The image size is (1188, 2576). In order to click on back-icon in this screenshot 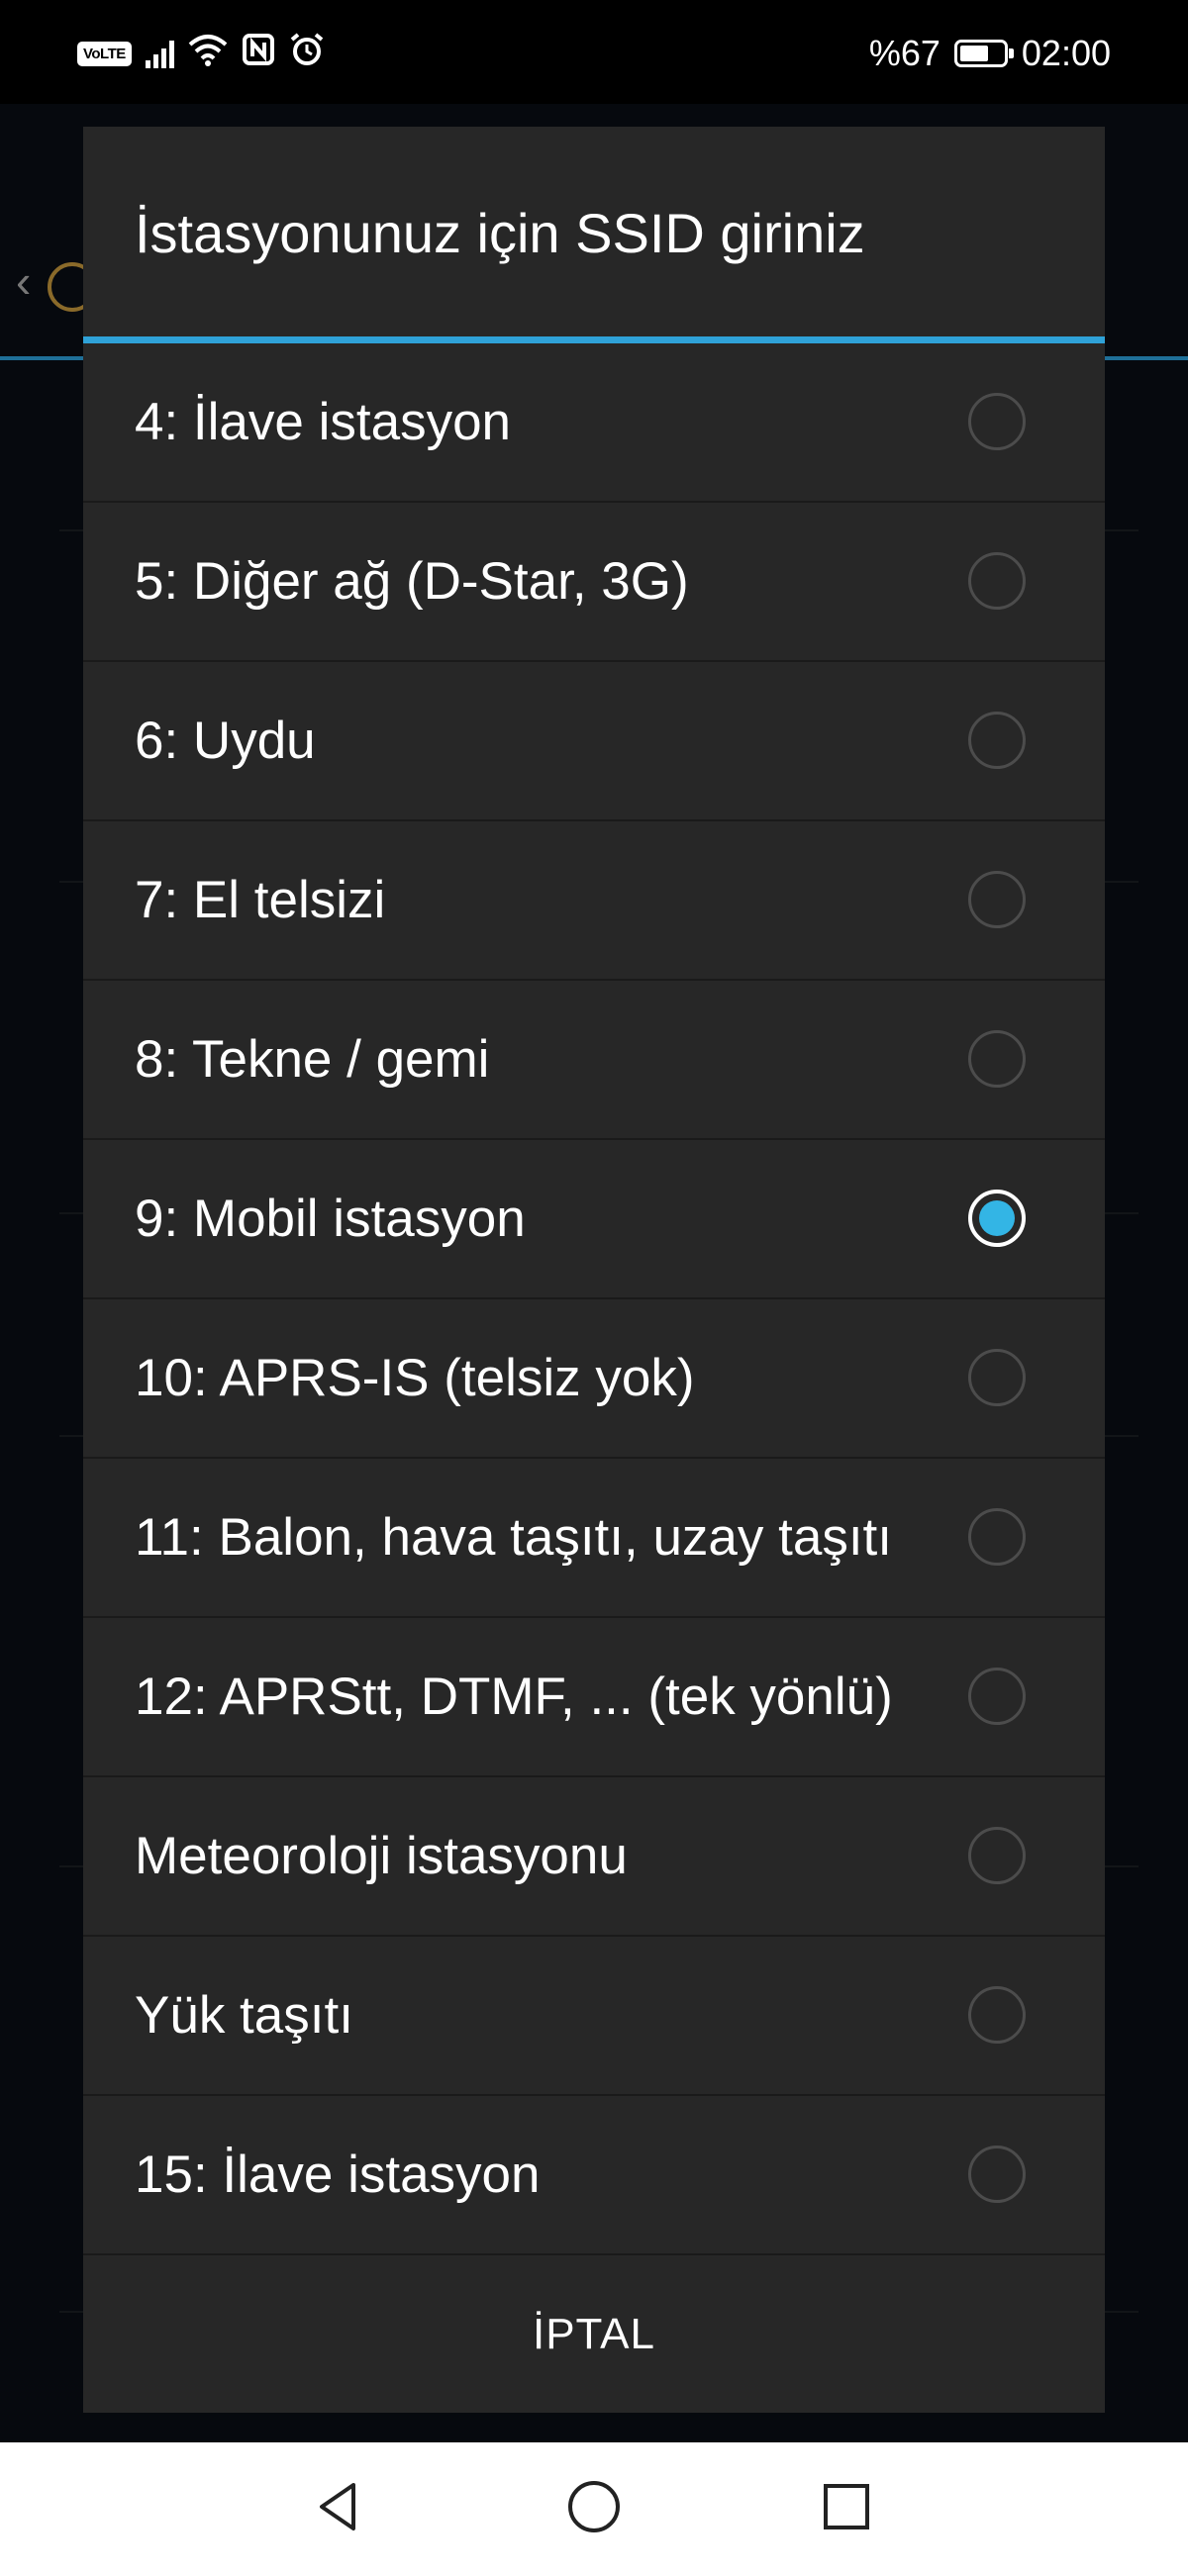, I will do `click(337, 2506)`.